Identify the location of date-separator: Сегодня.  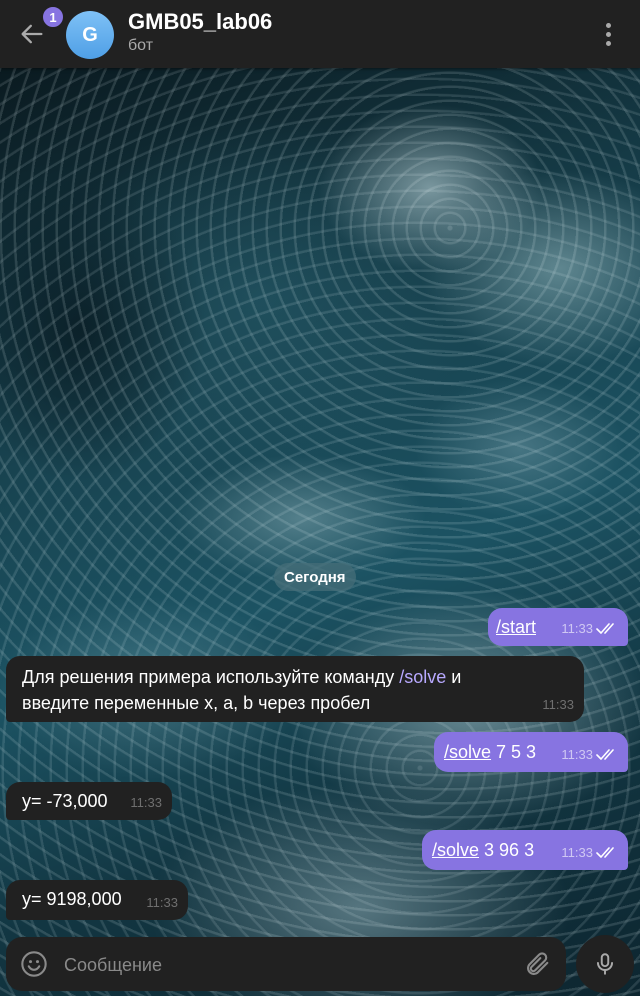
(315, 577).